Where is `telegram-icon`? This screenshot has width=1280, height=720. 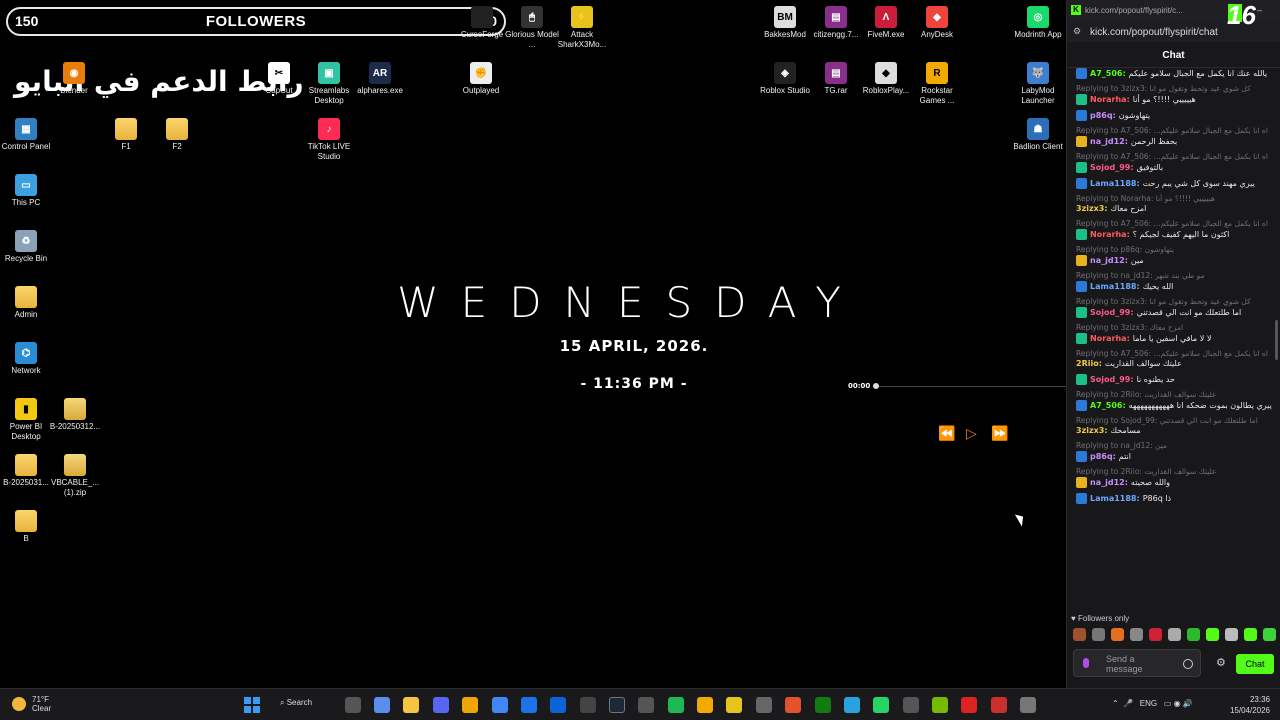 telegram-icon is located at coordinates (852, 705).